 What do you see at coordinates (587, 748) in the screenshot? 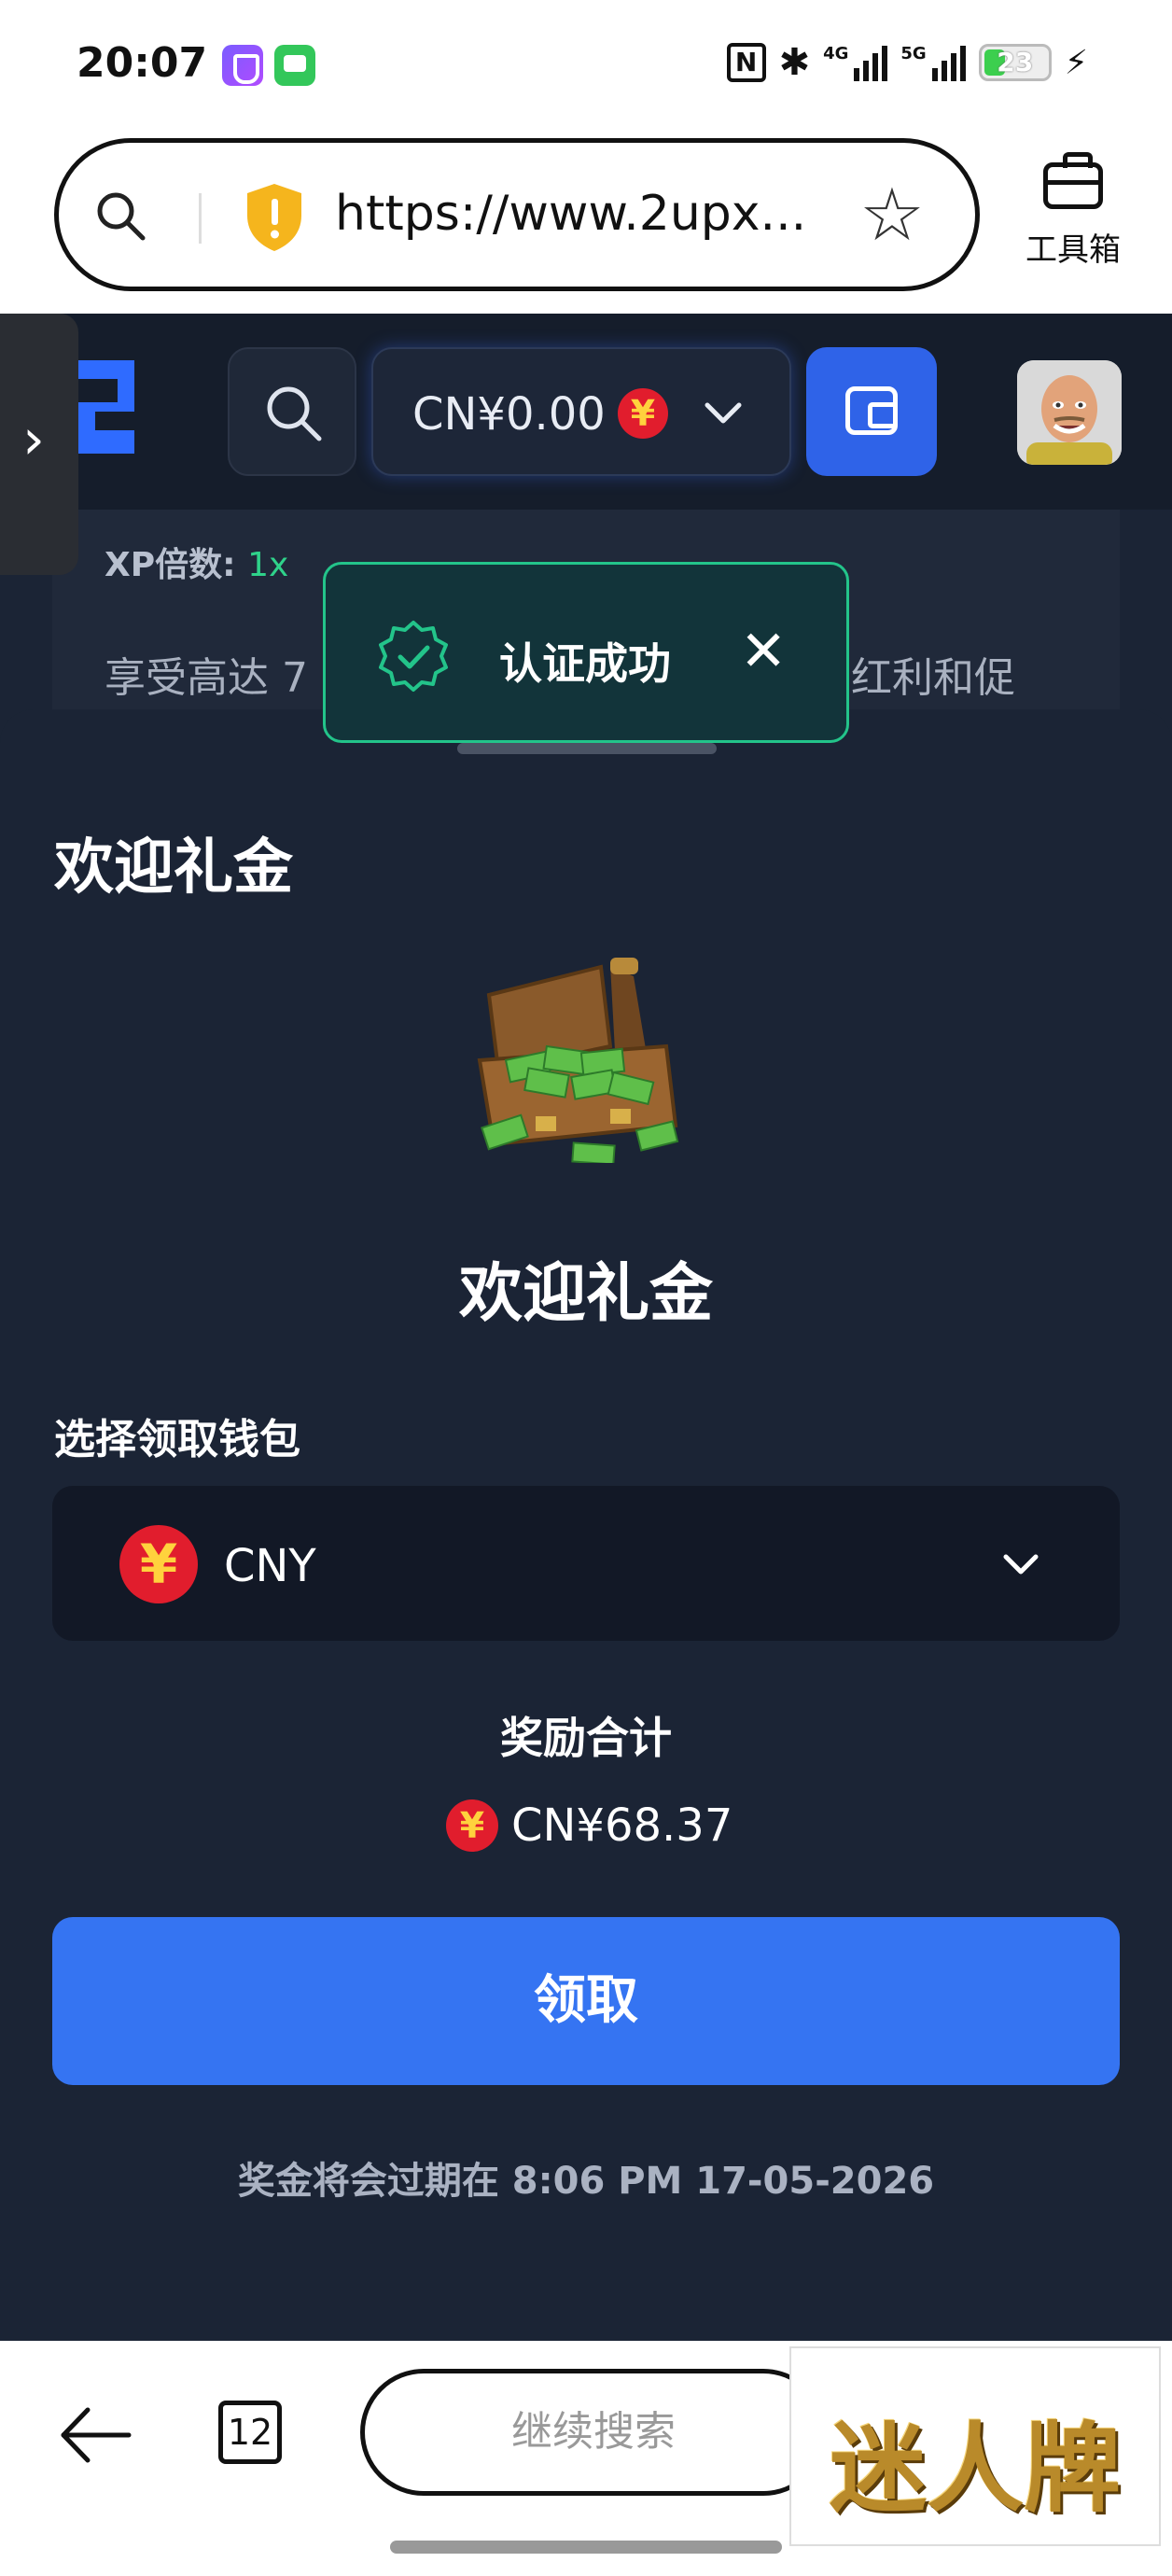
I see `sheet-grabber` at bounding box center [587, 748].